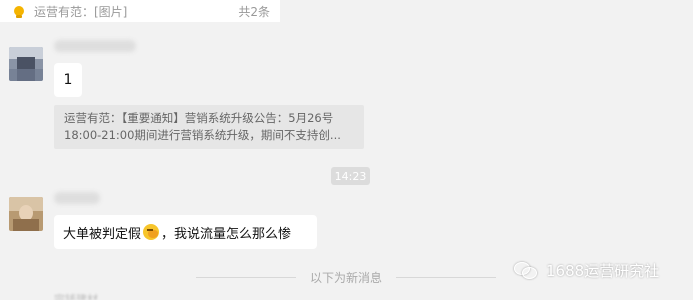  Describe the element at coordinates (446, 277) in the screenshot. I see `divider-line-right` at that location.